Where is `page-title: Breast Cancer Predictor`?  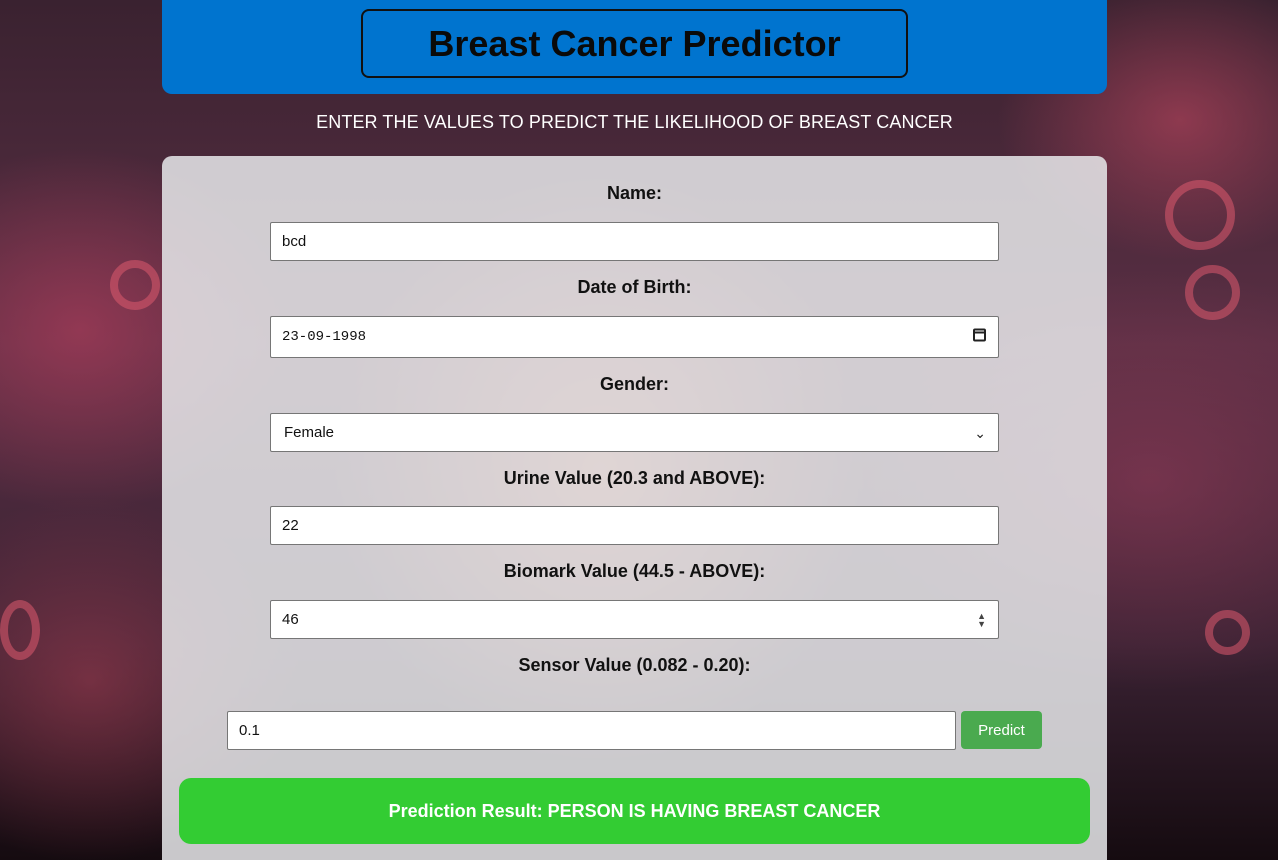 page-title: Breast Cancer Predictor is located at coordinates (634, 43).